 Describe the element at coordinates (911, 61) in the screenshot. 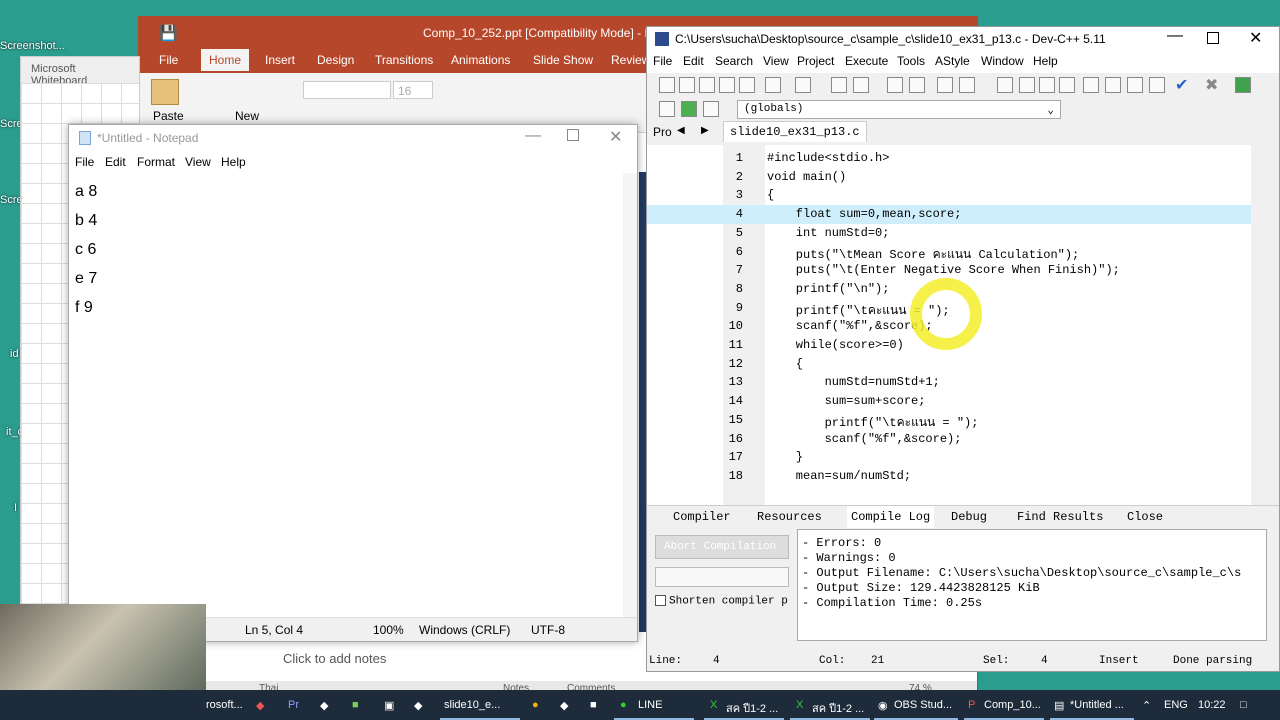

I see `menu-tools: Tools` at that location.